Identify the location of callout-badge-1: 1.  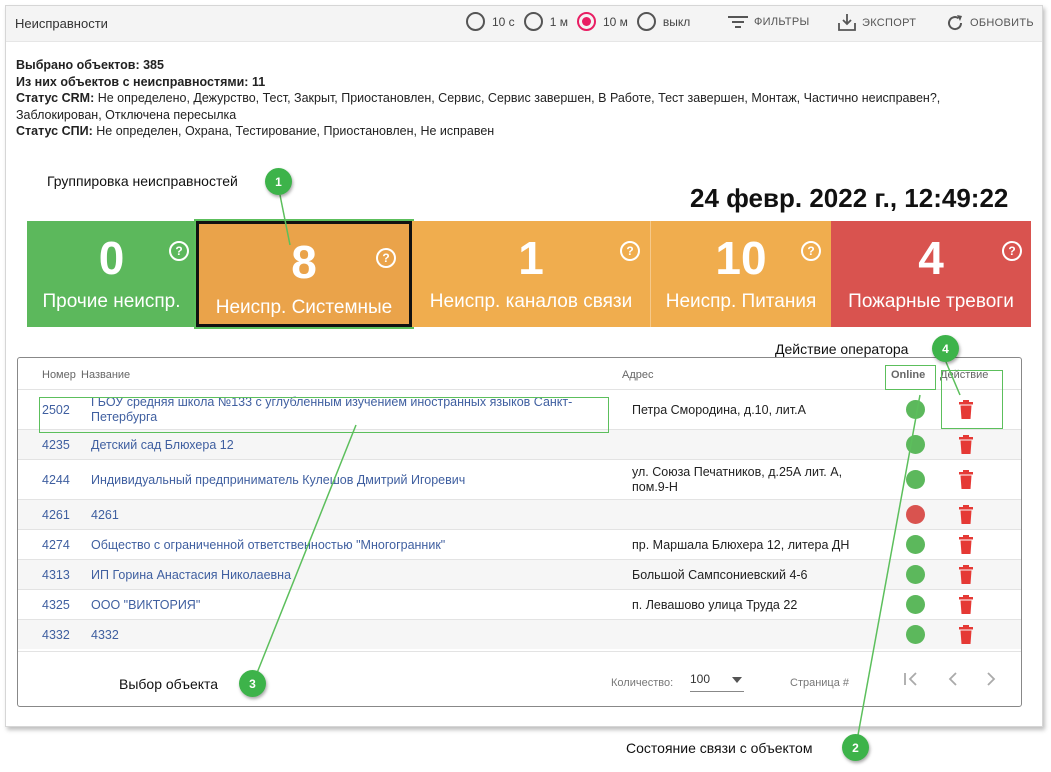
(278, 181).